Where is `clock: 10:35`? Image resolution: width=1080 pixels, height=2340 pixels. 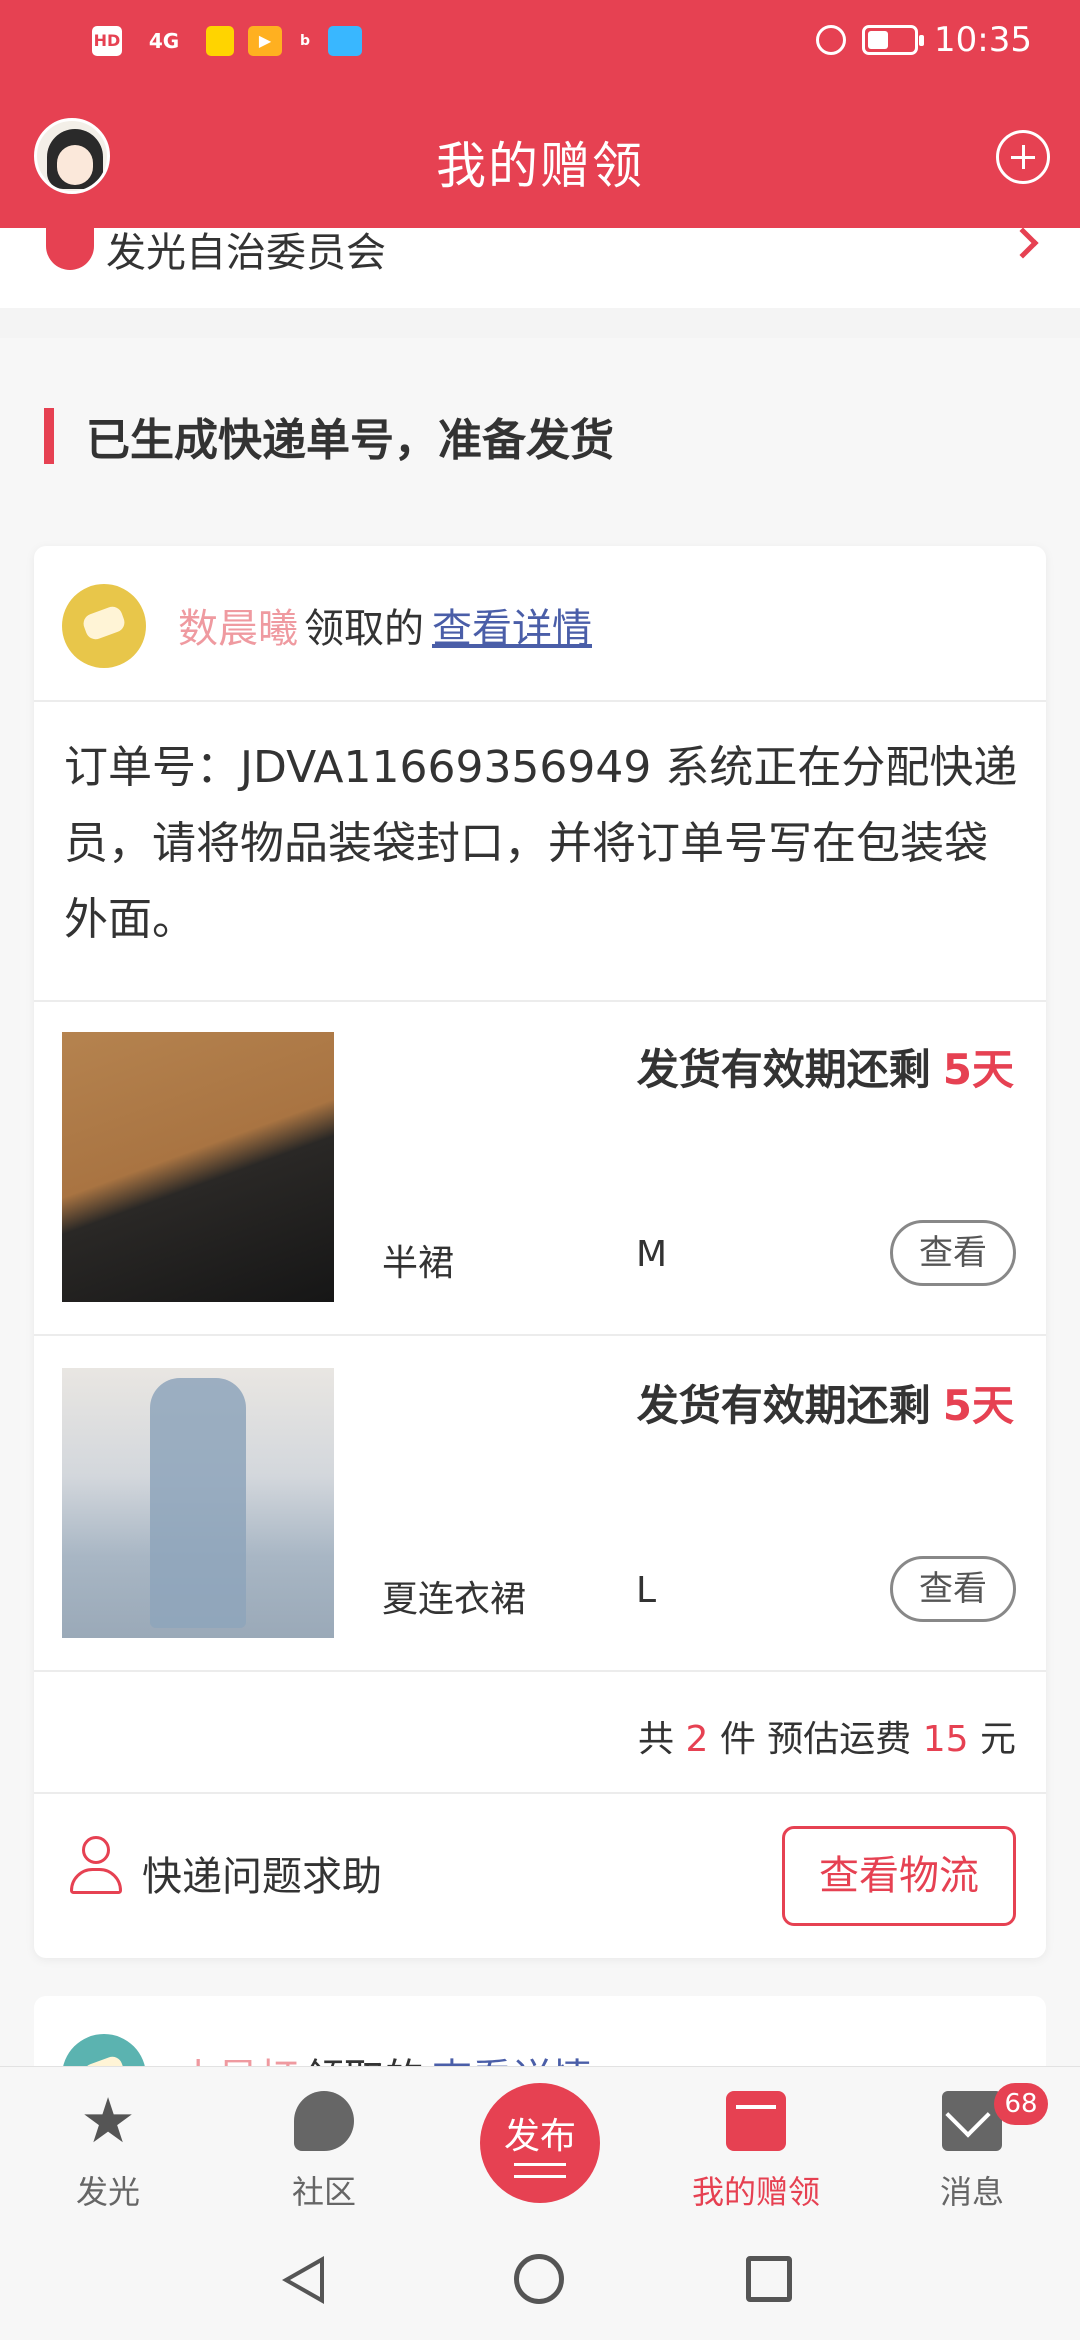 clock: 10:35 is located at coordinates (983, 40).